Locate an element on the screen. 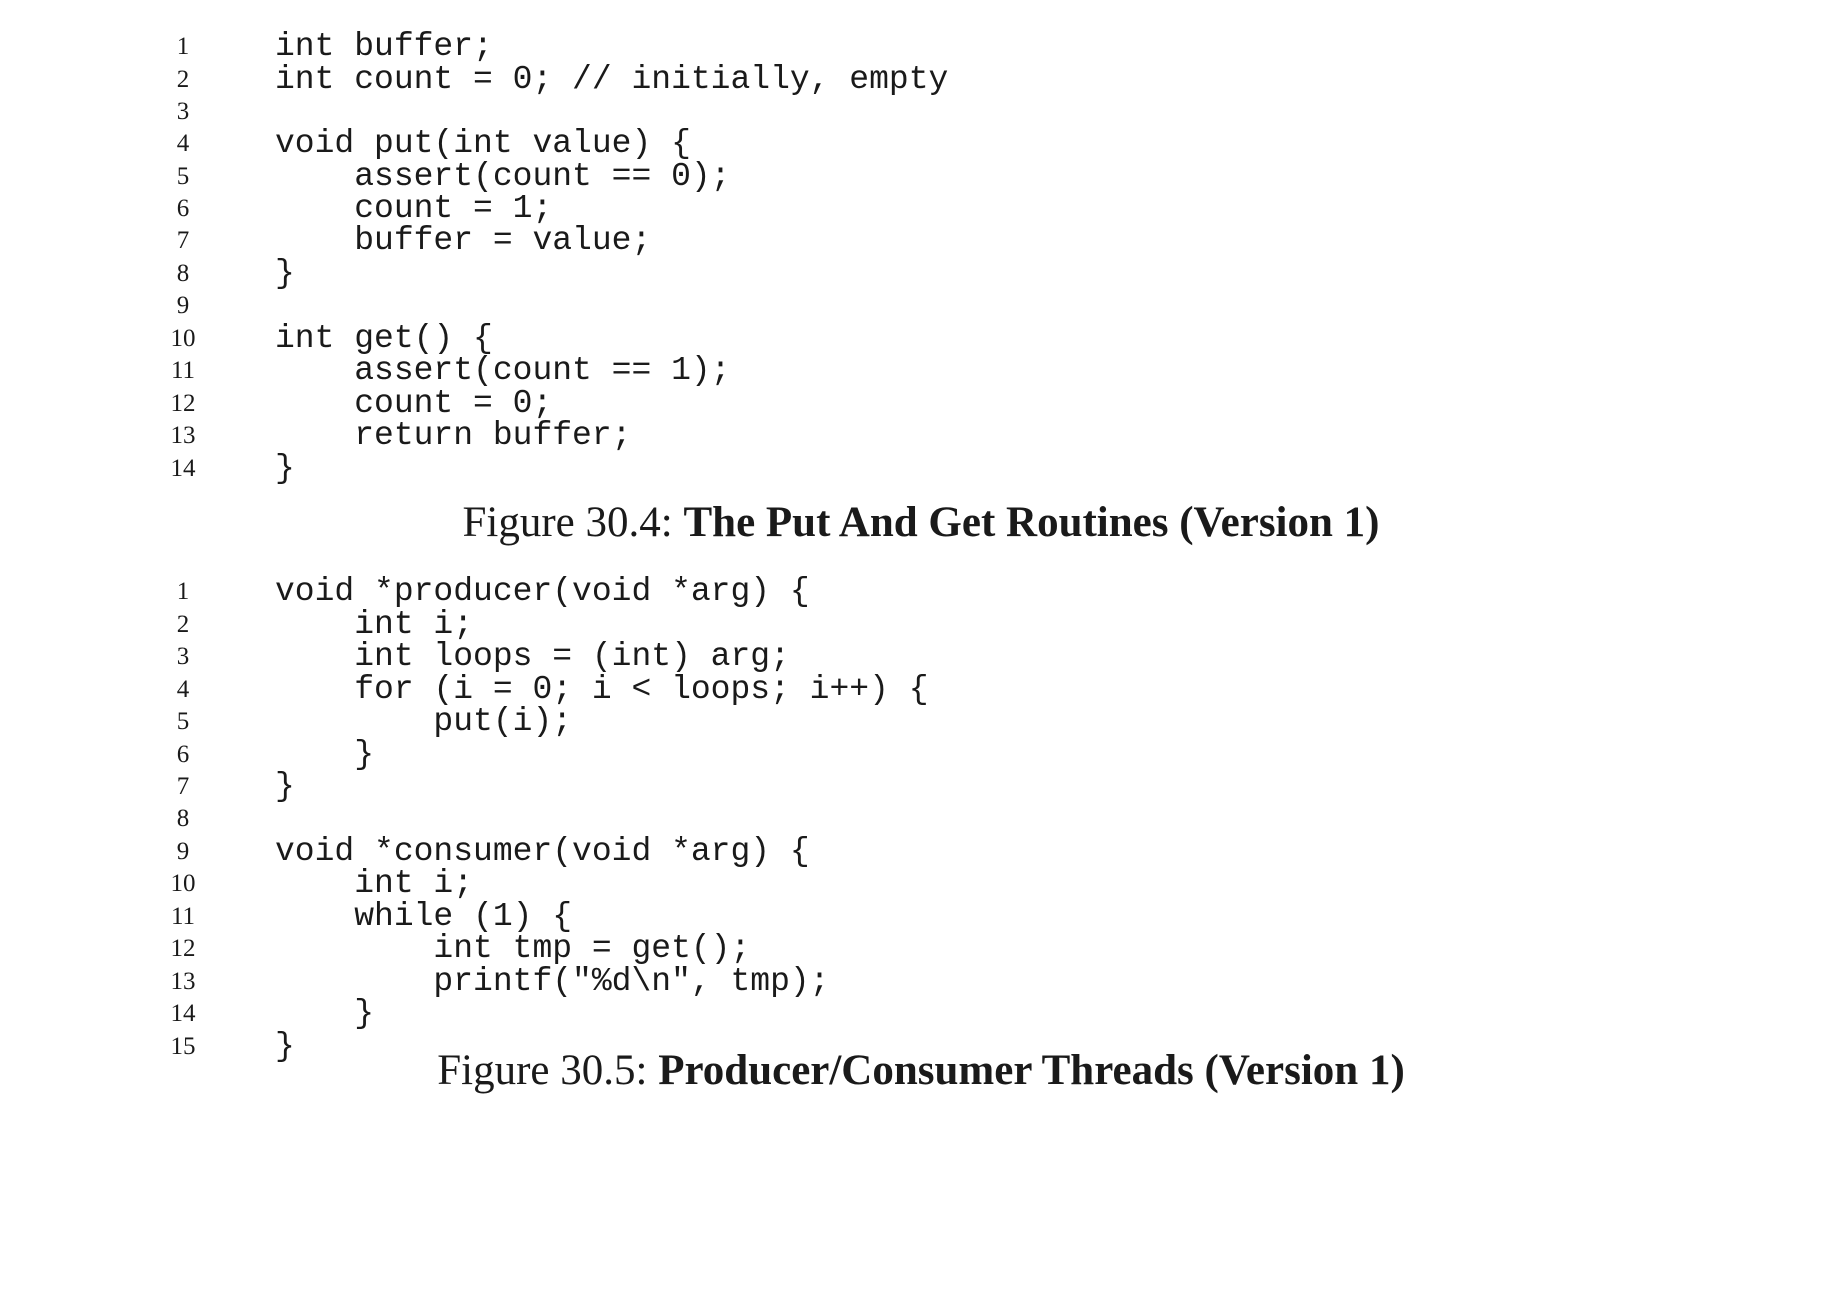 This screenshot has height=1312, width=1842. figure-title: The Put And Get Routines (Version 1) is located at coordinates (1031, 522).